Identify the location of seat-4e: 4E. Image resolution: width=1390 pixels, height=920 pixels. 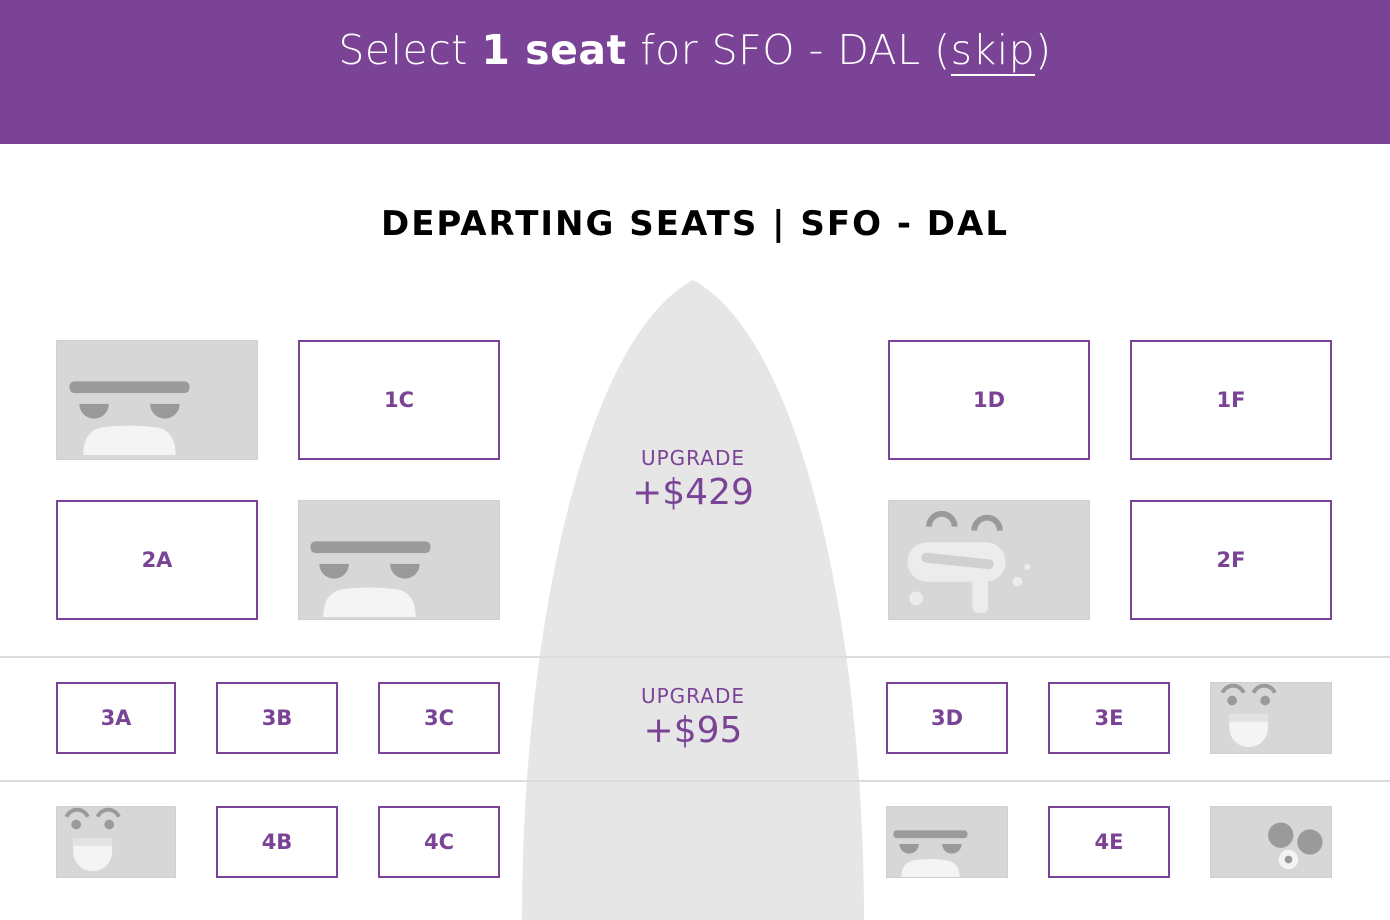
(1109, 842).